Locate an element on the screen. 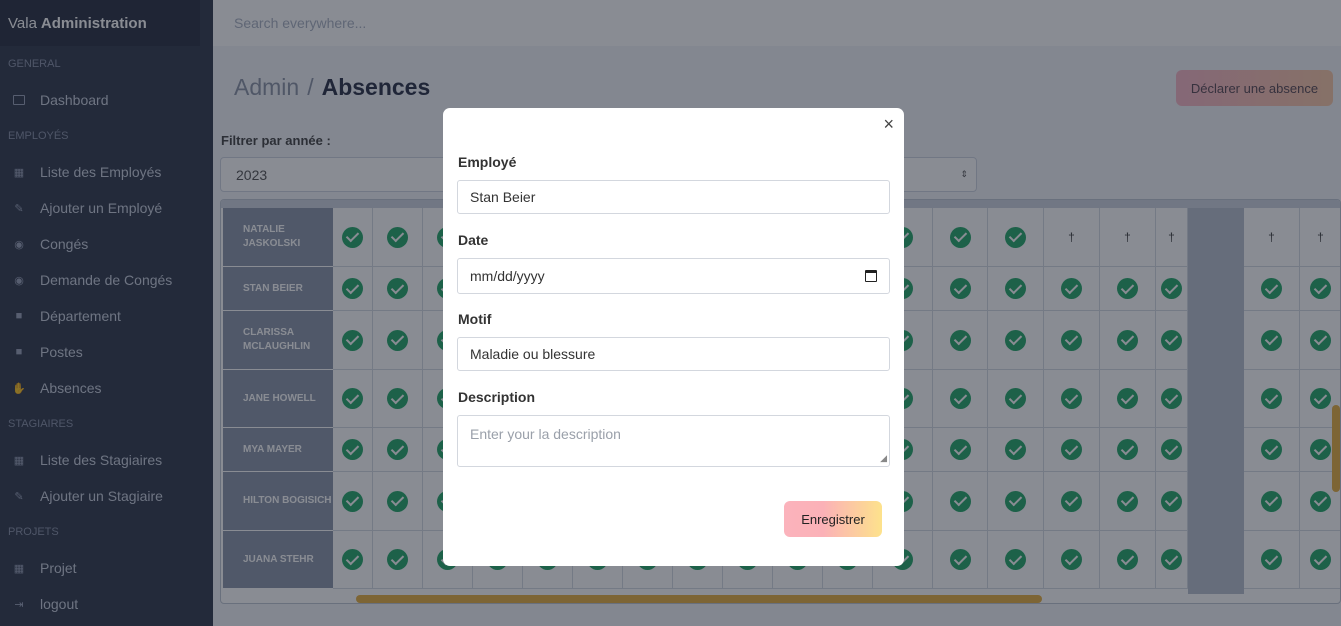  calendar-icon is located at coordinates (871, 276).